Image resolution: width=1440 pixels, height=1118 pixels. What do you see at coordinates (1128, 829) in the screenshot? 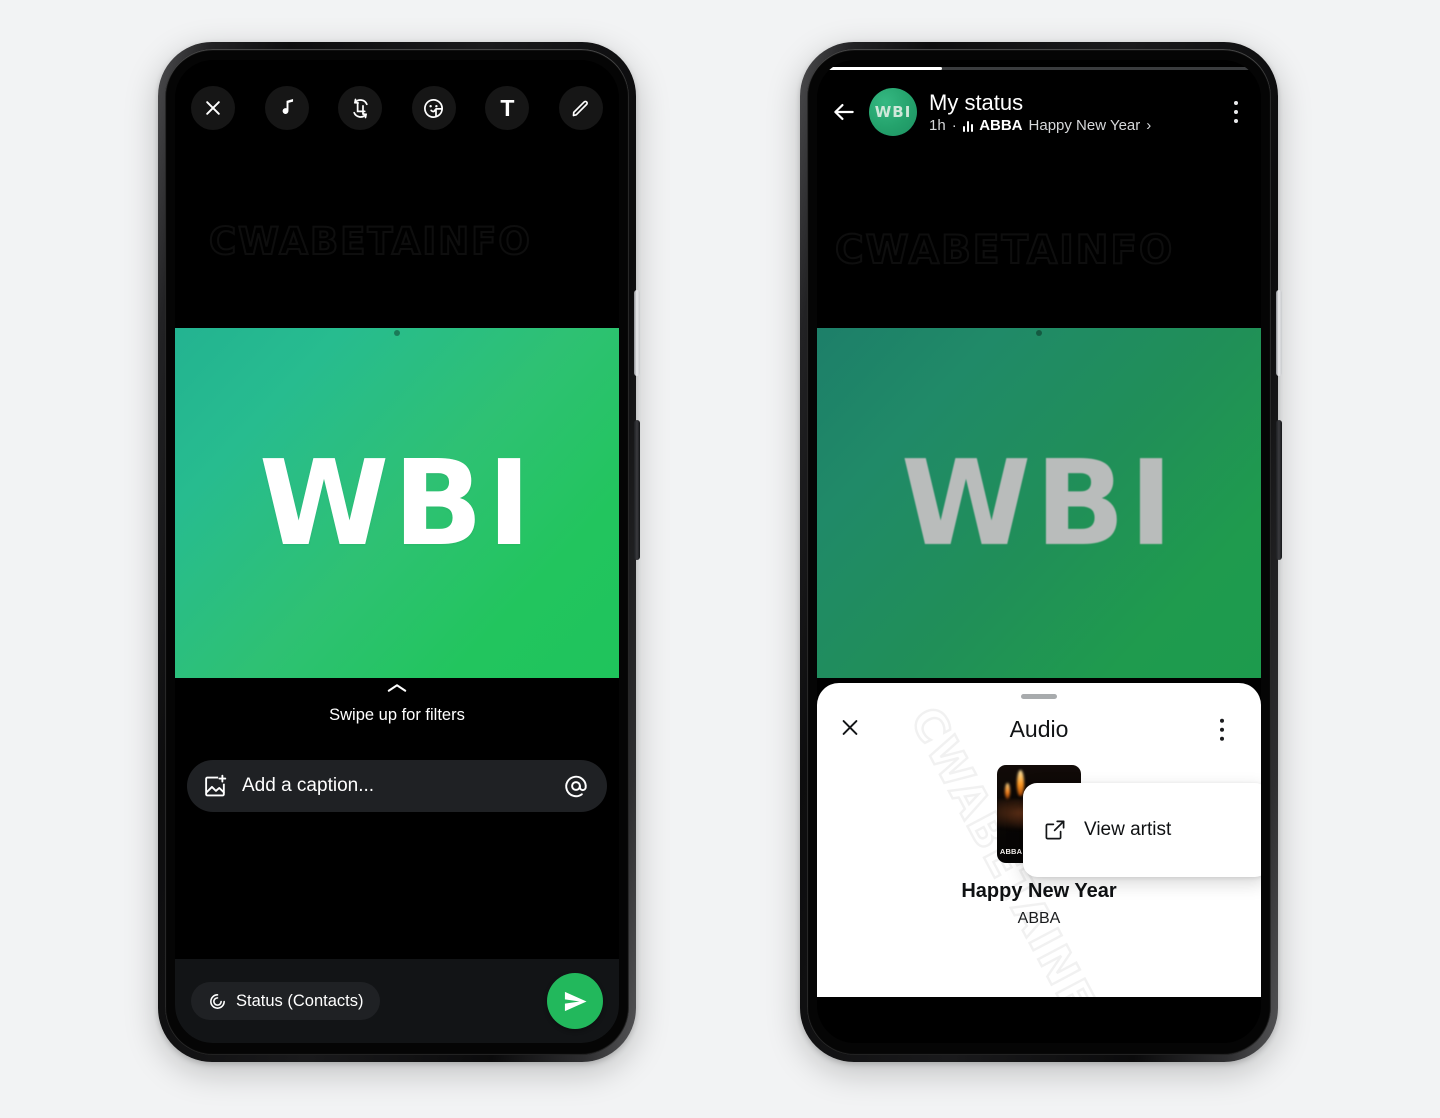
I see `view-artist-label: View artist` at bounding box center [1128, 829].